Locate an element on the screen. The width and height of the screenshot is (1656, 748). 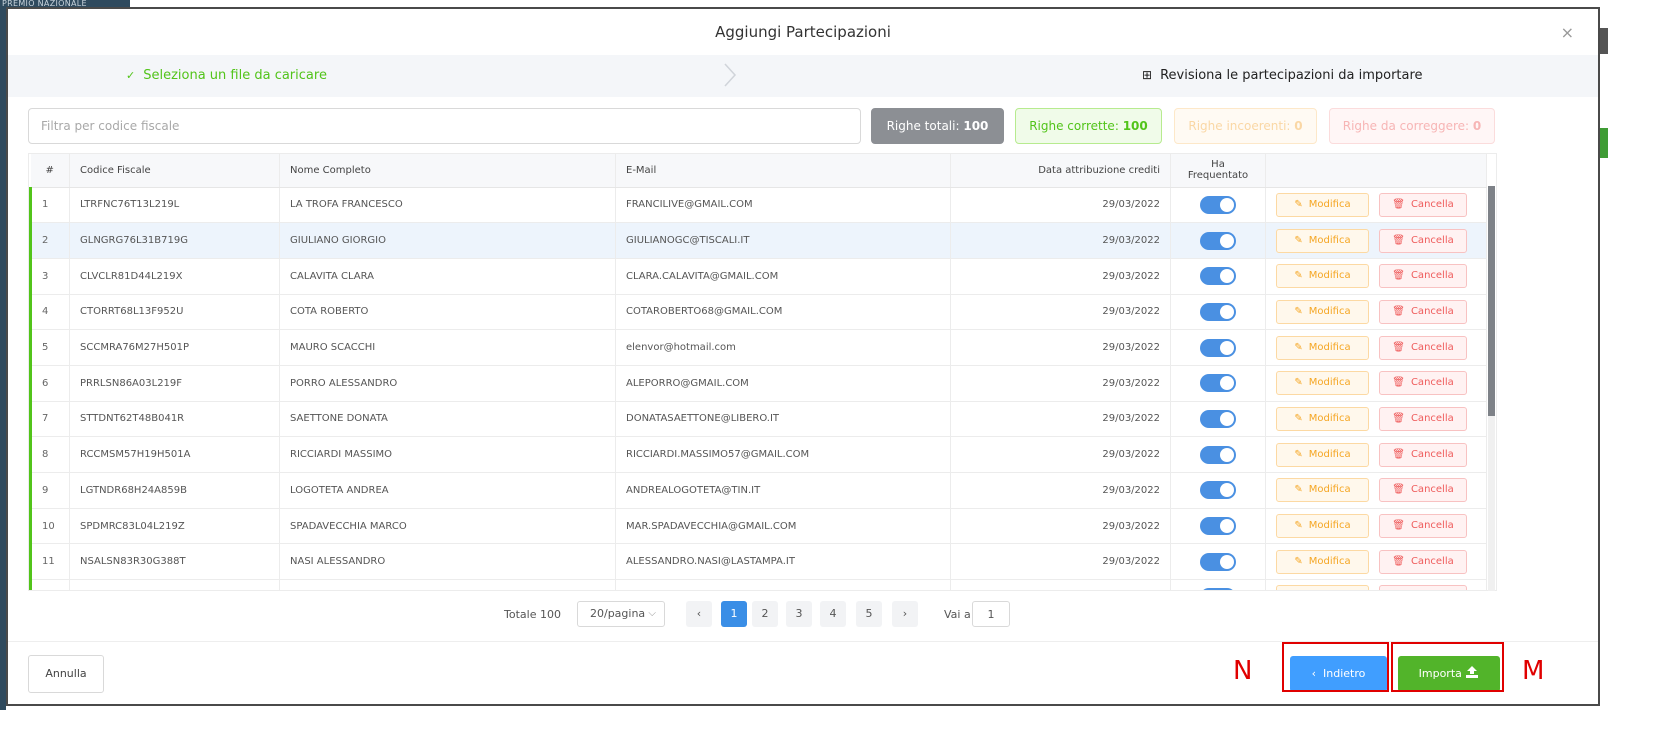
row-full-name: LA TROFA FRANCESCO is located at coordinates (447, 205).